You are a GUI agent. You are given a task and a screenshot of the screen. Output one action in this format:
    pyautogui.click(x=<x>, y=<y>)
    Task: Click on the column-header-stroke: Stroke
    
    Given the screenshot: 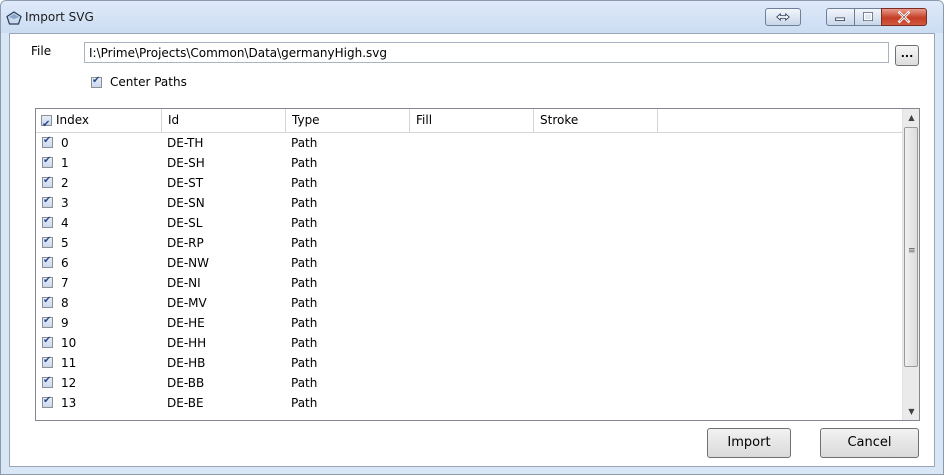 What is the action you would take?
    pyautogui.click(x=596, y=120)
    